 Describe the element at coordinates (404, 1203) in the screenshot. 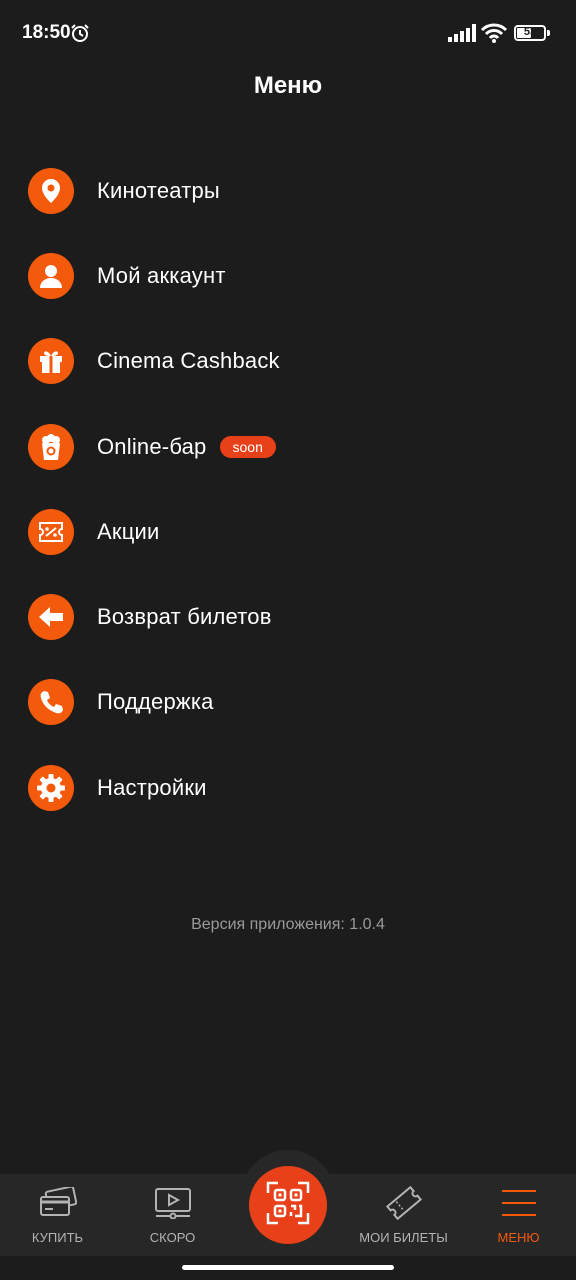

I see `ticket-icon` at that location.